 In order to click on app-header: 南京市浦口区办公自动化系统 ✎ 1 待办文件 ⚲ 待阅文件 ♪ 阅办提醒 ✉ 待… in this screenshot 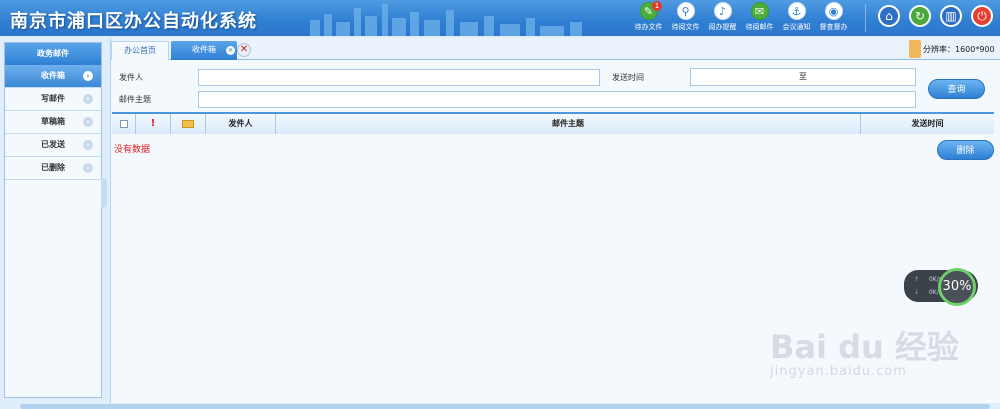, I will do `click(500, 18)`.